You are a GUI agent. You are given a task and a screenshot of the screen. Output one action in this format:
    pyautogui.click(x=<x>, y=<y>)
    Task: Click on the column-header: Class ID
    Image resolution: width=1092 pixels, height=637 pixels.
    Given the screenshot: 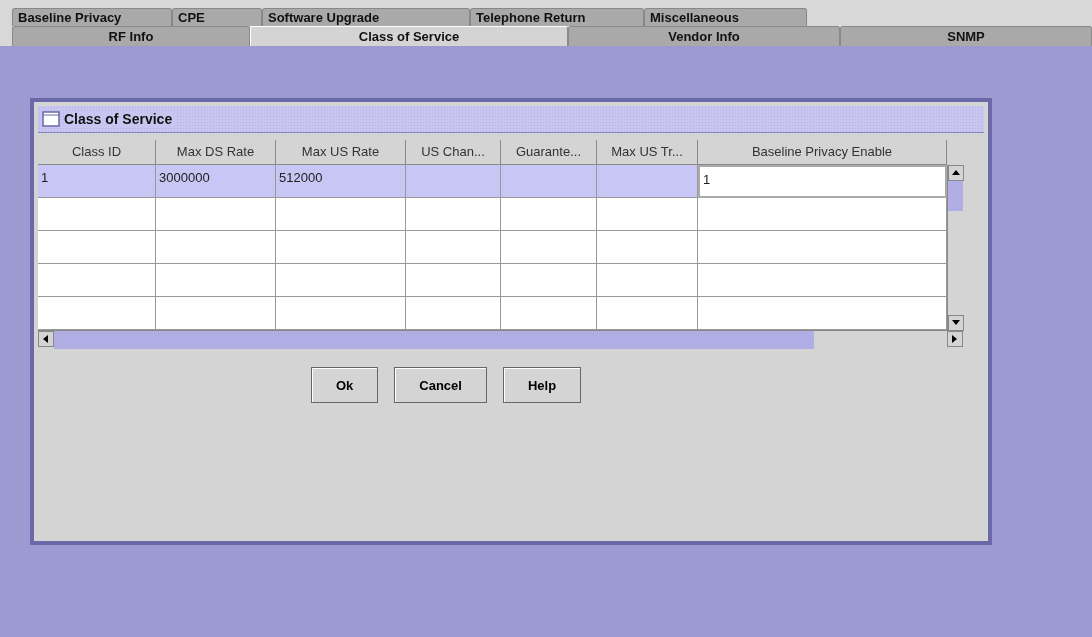 What is the action you would take?
    pyautogui.click(x=97, y=152)
    